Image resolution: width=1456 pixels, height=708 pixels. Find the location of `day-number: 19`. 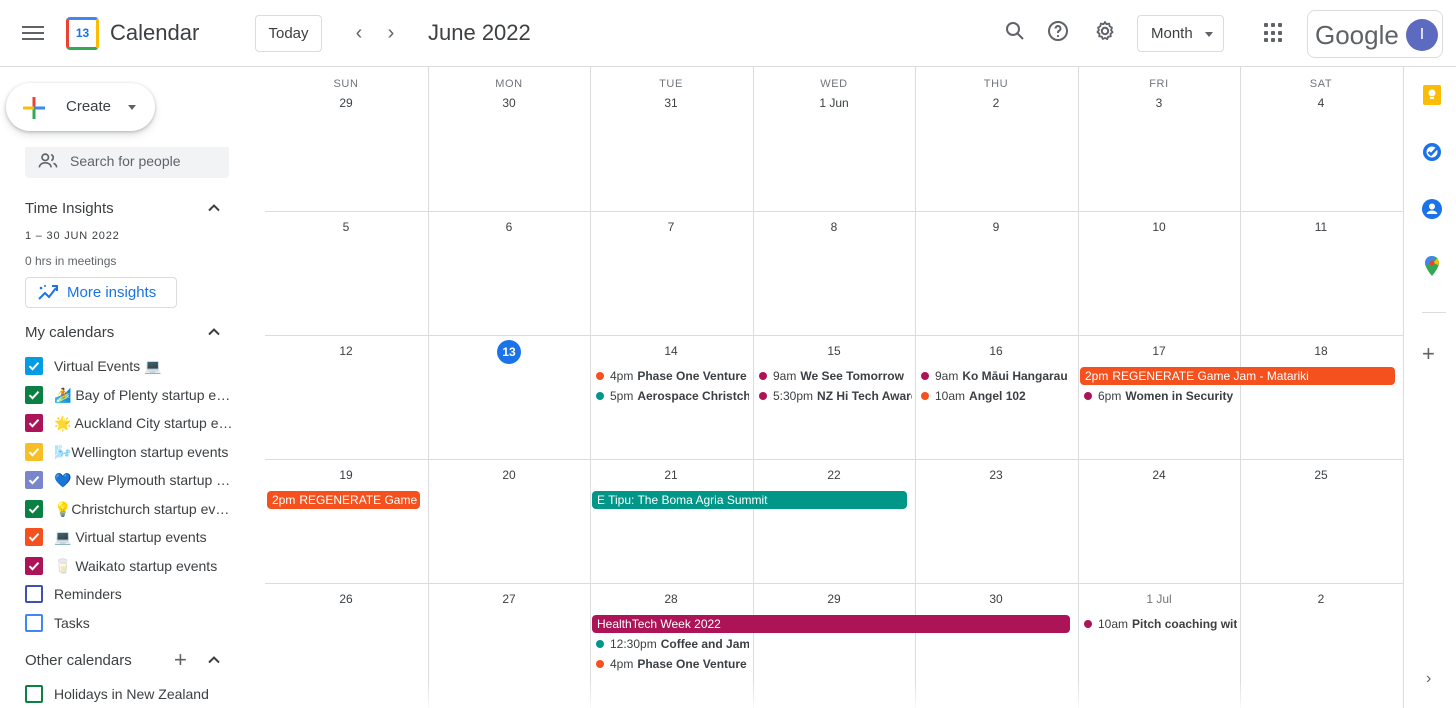

day-number: 19 is located at coordinates (346, 475).